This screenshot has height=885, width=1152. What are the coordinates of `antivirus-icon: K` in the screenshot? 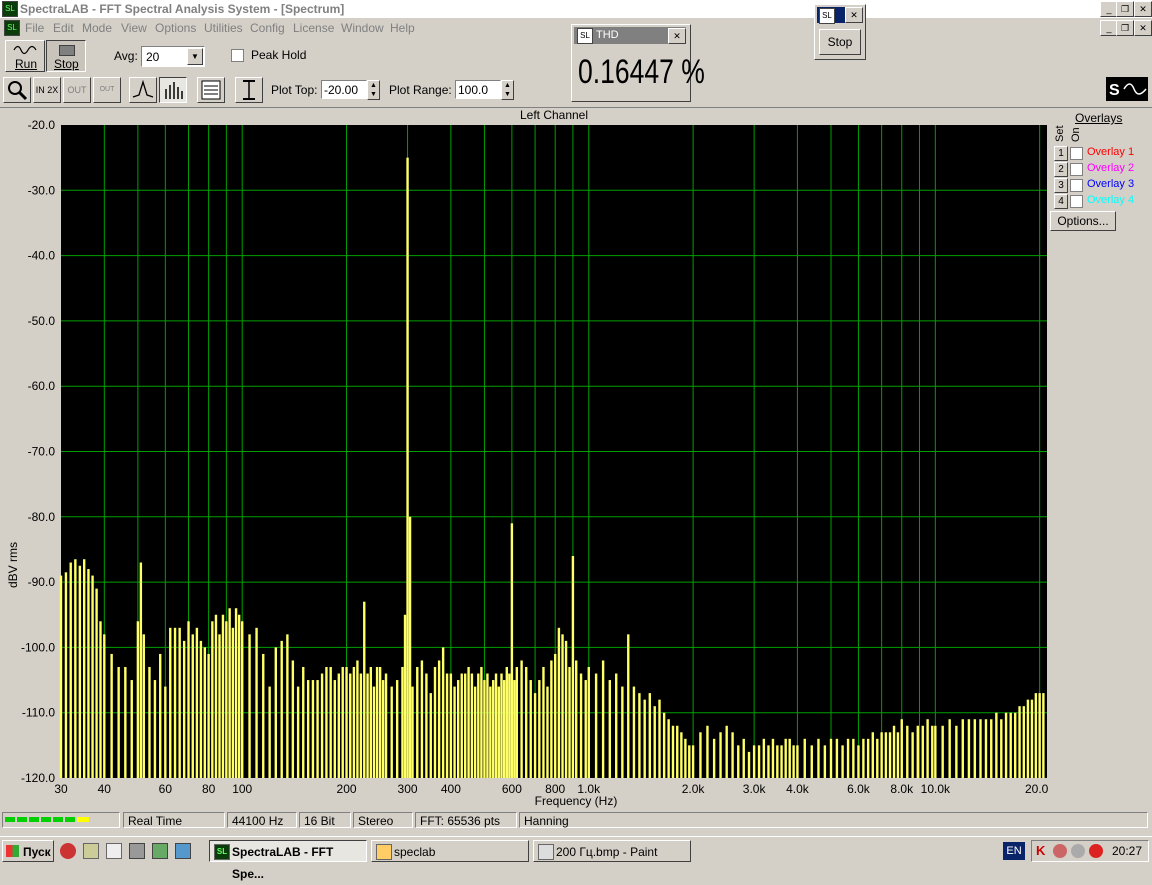 It's located at (1043, 851).